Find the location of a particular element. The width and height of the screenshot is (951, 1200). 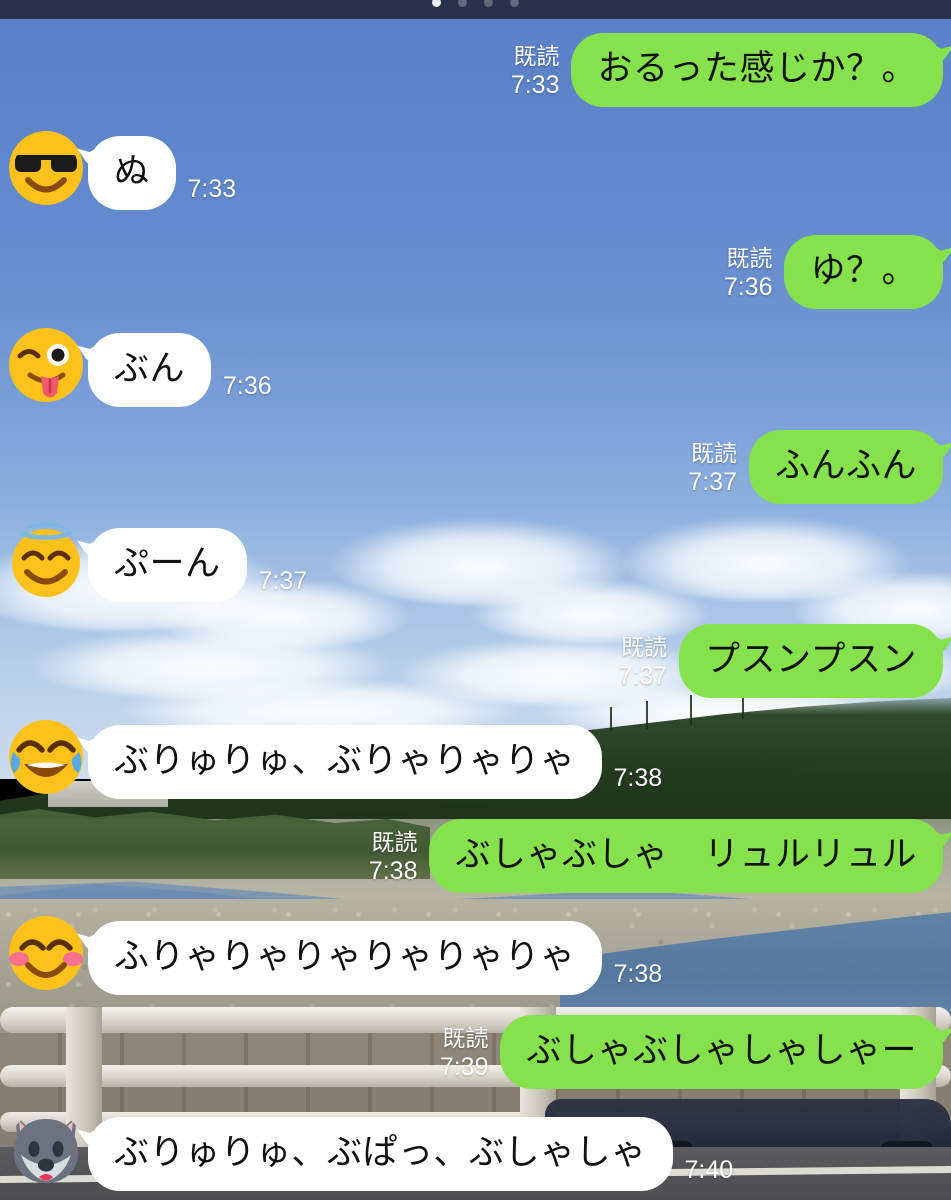

message-row-incoming: ぬ 7:33 is located at coordinates (122, 170).